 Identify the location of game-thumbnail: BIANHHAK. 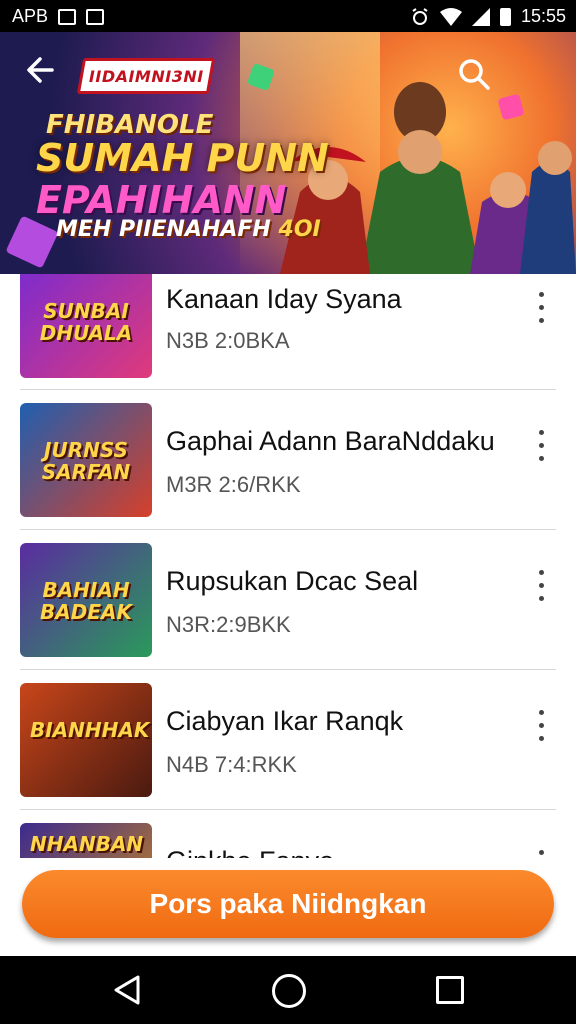
(86, 740).